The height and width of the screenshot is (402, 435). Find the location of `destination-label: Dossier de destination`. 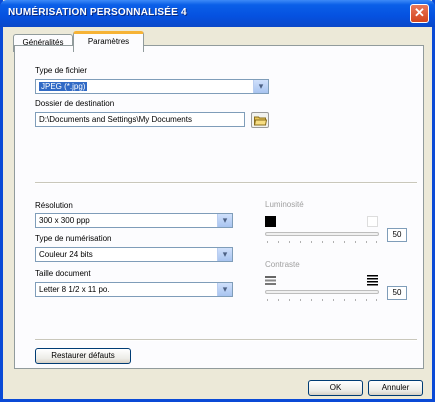

destination-label: Dossier de destination is located at coordinates (75, 103).